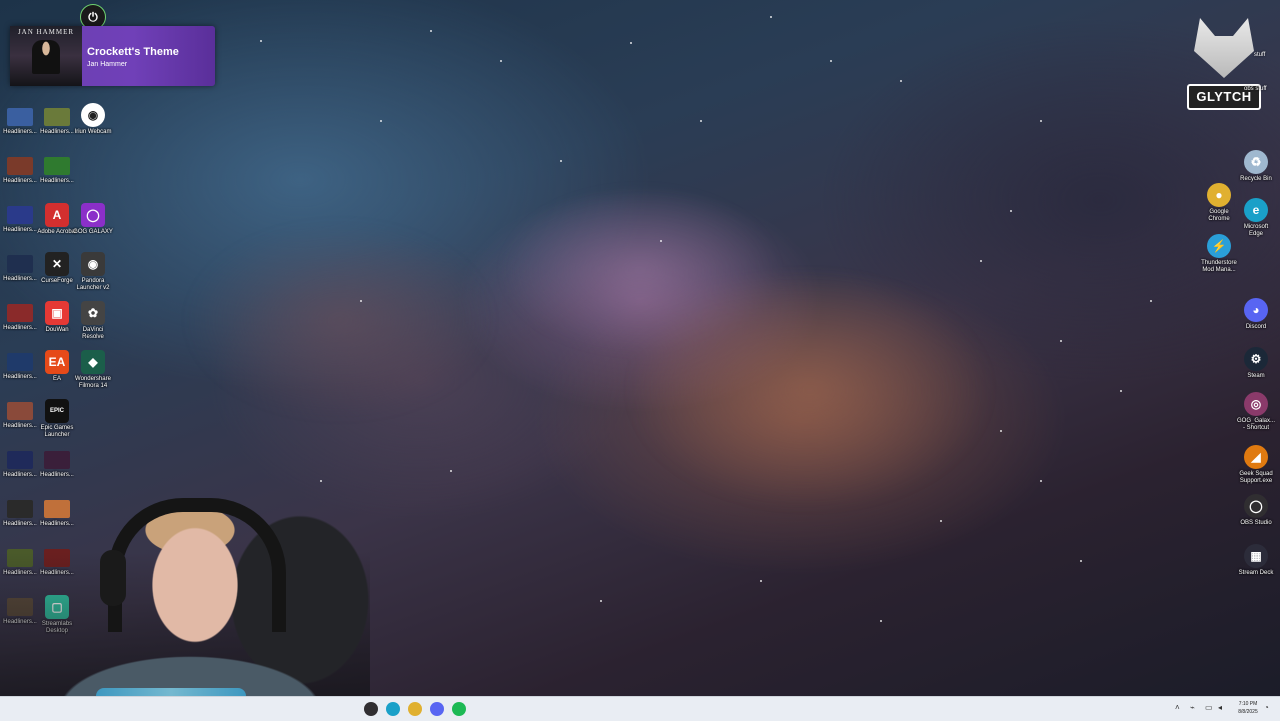  I want to click on taskbar-discord-icon, so click(437, 709).